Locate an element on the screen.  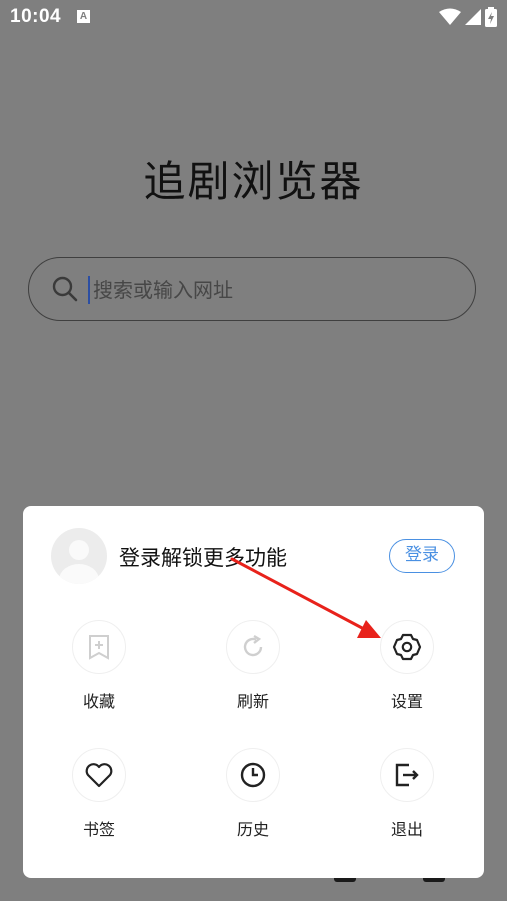
menu-item-favorite: 收藏 is located at coordinates (99, 670).